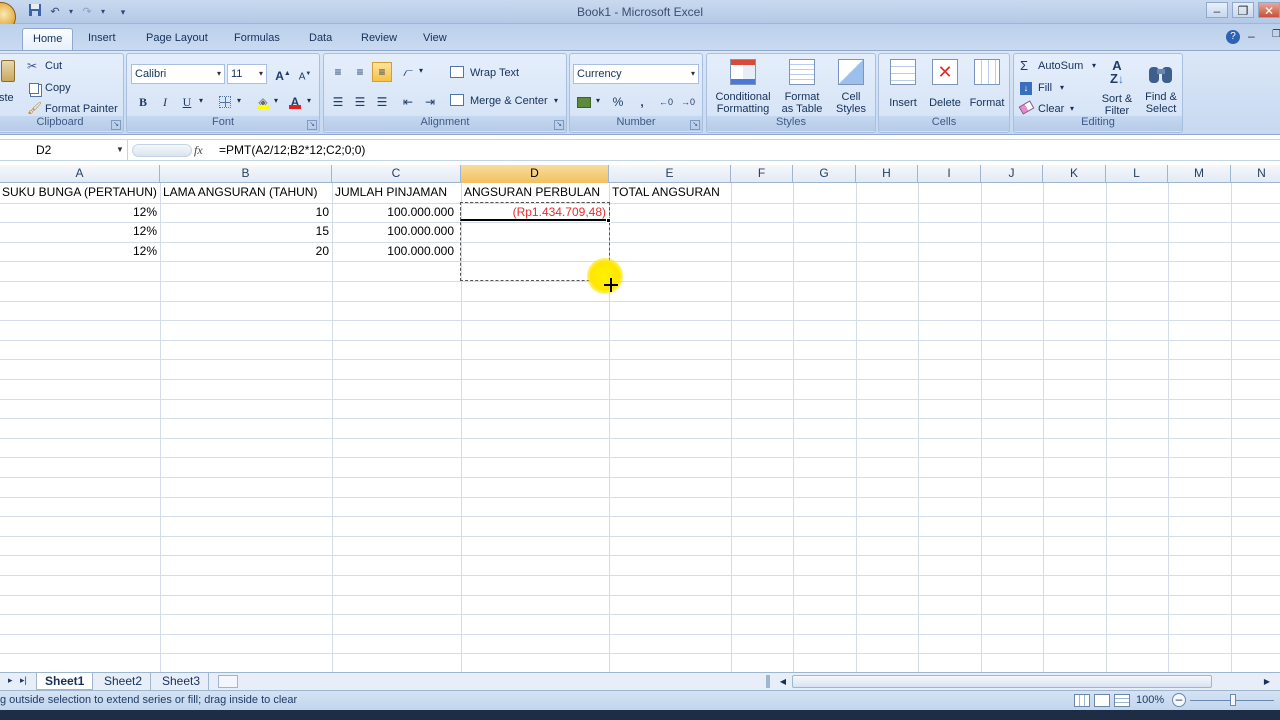  What do you see at coordinates (320, 39) in the screenshot?
I see `tab-data: Data` at bounding box center [320, 39].